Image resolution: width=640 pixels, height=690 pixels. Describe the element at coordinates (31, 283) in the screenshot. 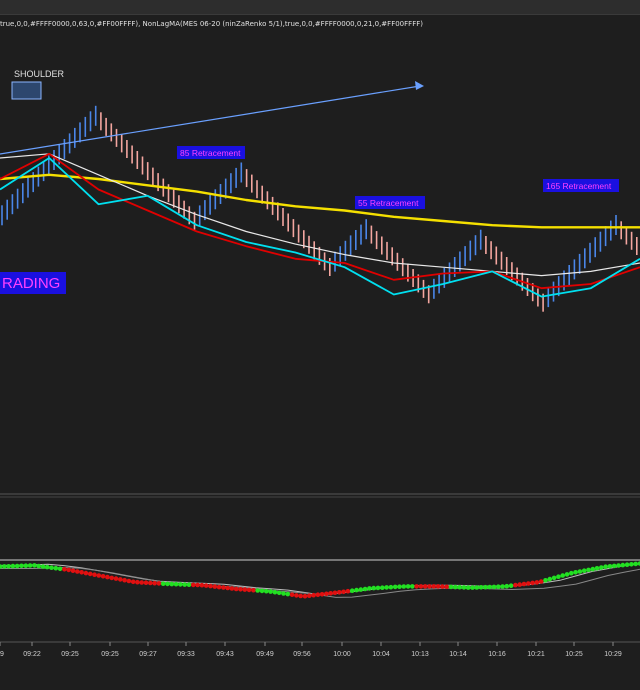

I see `trading-label: RADING` at that location.